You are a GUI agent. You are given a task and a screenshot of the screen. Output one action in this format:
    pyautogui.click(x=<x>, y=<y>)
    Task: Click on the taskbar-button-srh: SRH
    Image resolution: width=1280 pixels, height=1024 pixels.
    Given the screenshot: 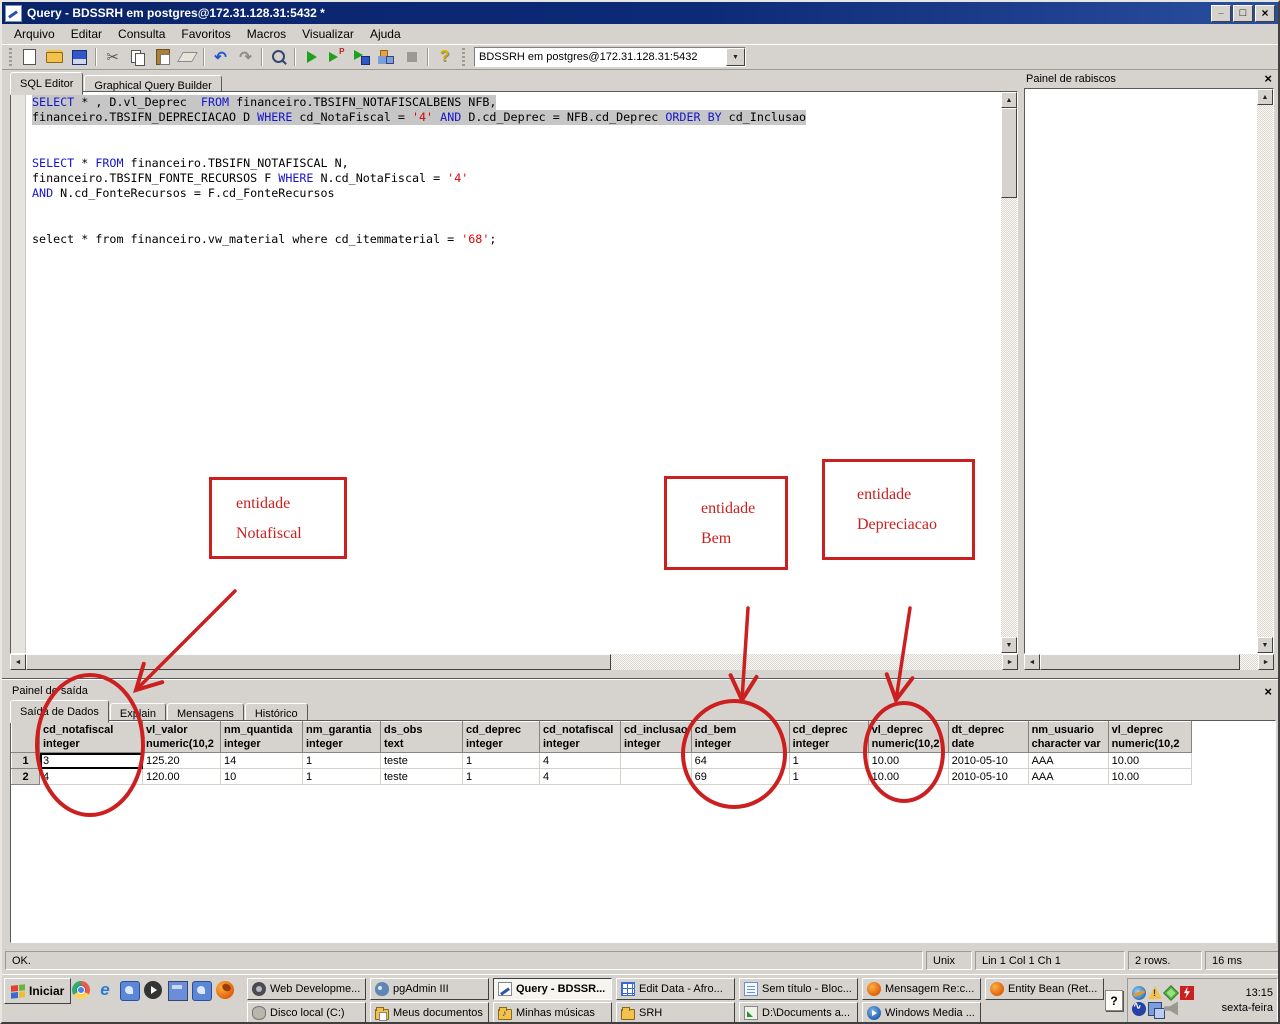 What is the action you would take?
    pyautogui.click(x=675, y=1012)
    